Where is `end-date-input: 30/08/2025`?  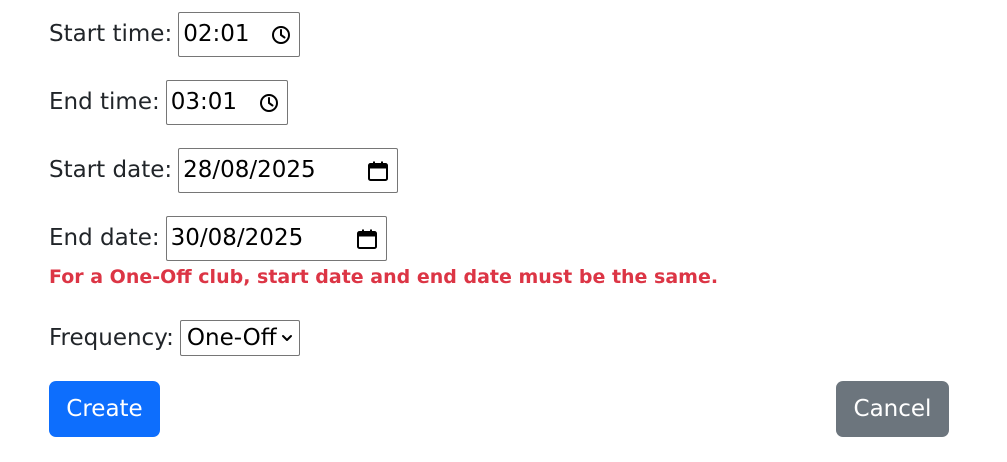
end-date-input: 30/08/2025 is located at coordinates (276, 238).